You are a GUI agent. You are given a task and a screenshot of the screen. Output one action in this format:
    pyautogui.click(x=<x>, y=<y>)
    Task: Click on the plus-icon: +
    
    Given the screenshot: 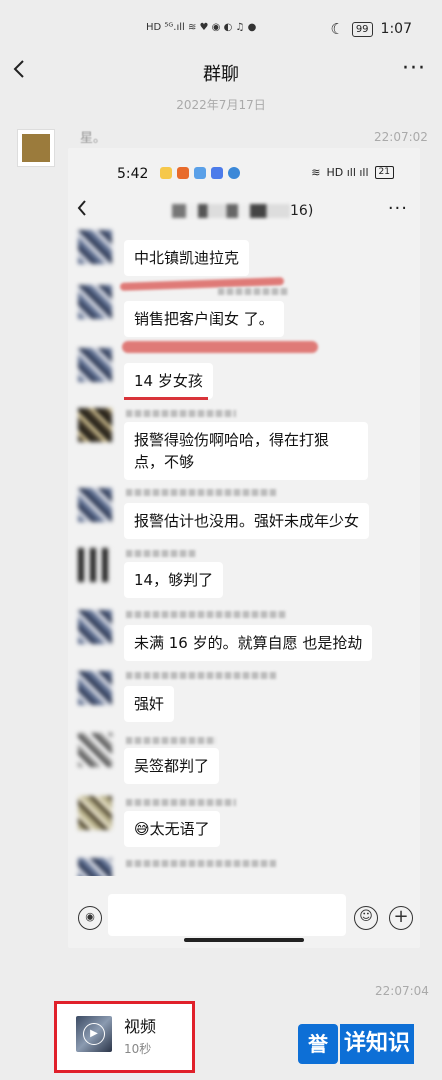 What is the action you would take?
    pyautogui.click(x=401, y=918)
    